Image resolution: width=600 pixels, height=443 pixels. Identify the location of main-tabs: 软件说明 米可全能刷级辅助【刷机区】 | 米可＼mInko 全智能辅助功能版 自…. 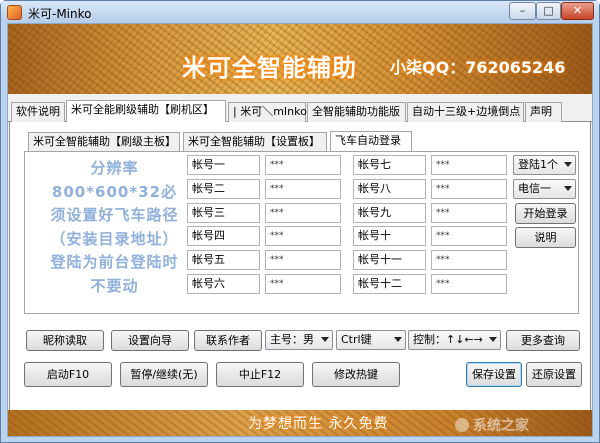
(300, 111).